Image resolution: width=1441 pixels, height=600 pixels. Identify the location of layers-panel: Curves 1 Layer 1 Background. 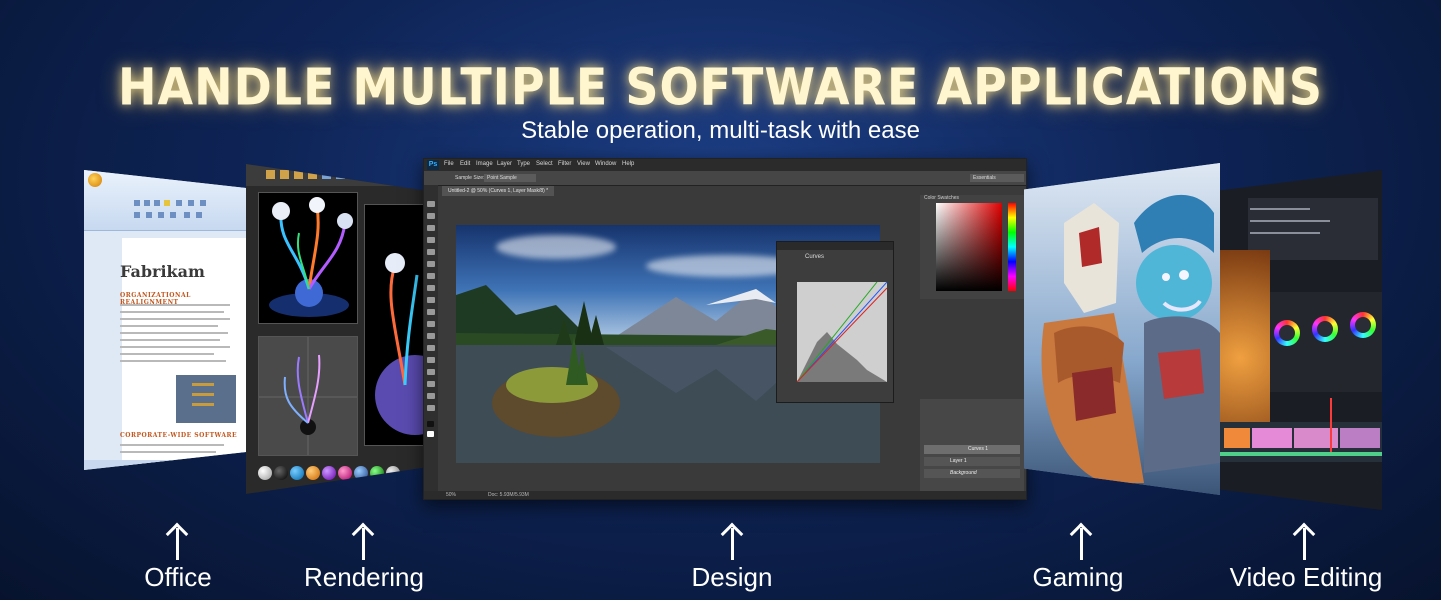
(972, 447).